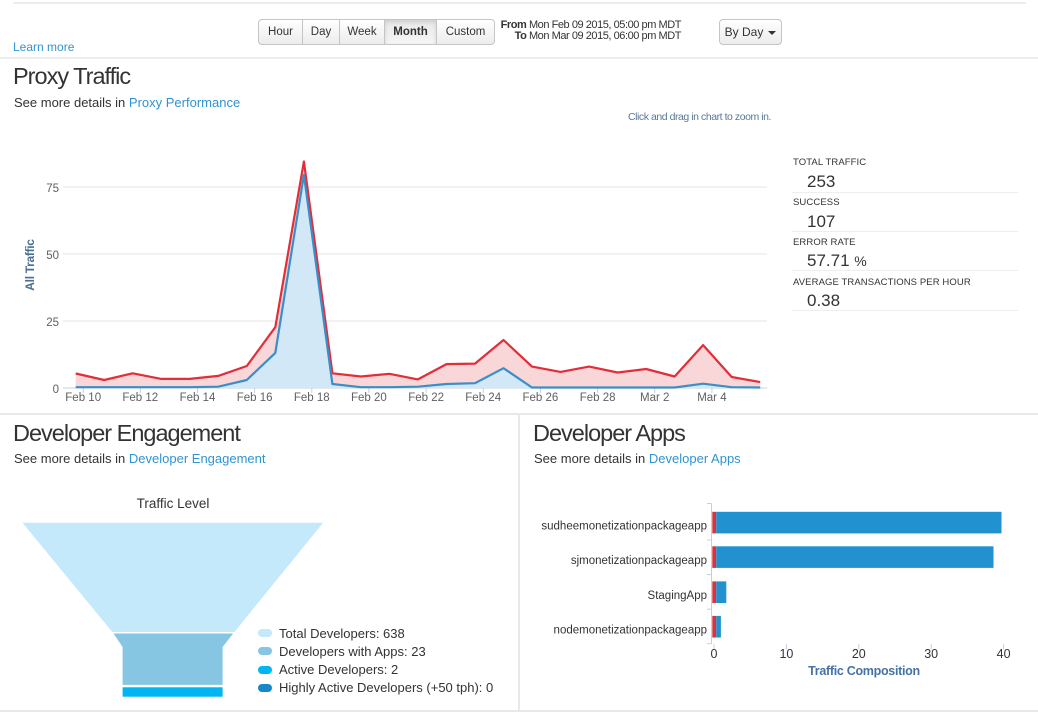  What do you see at coordinates (52, 323) in the screenshot?
I see `svg-text: 25` at bounding box center [52, 323].